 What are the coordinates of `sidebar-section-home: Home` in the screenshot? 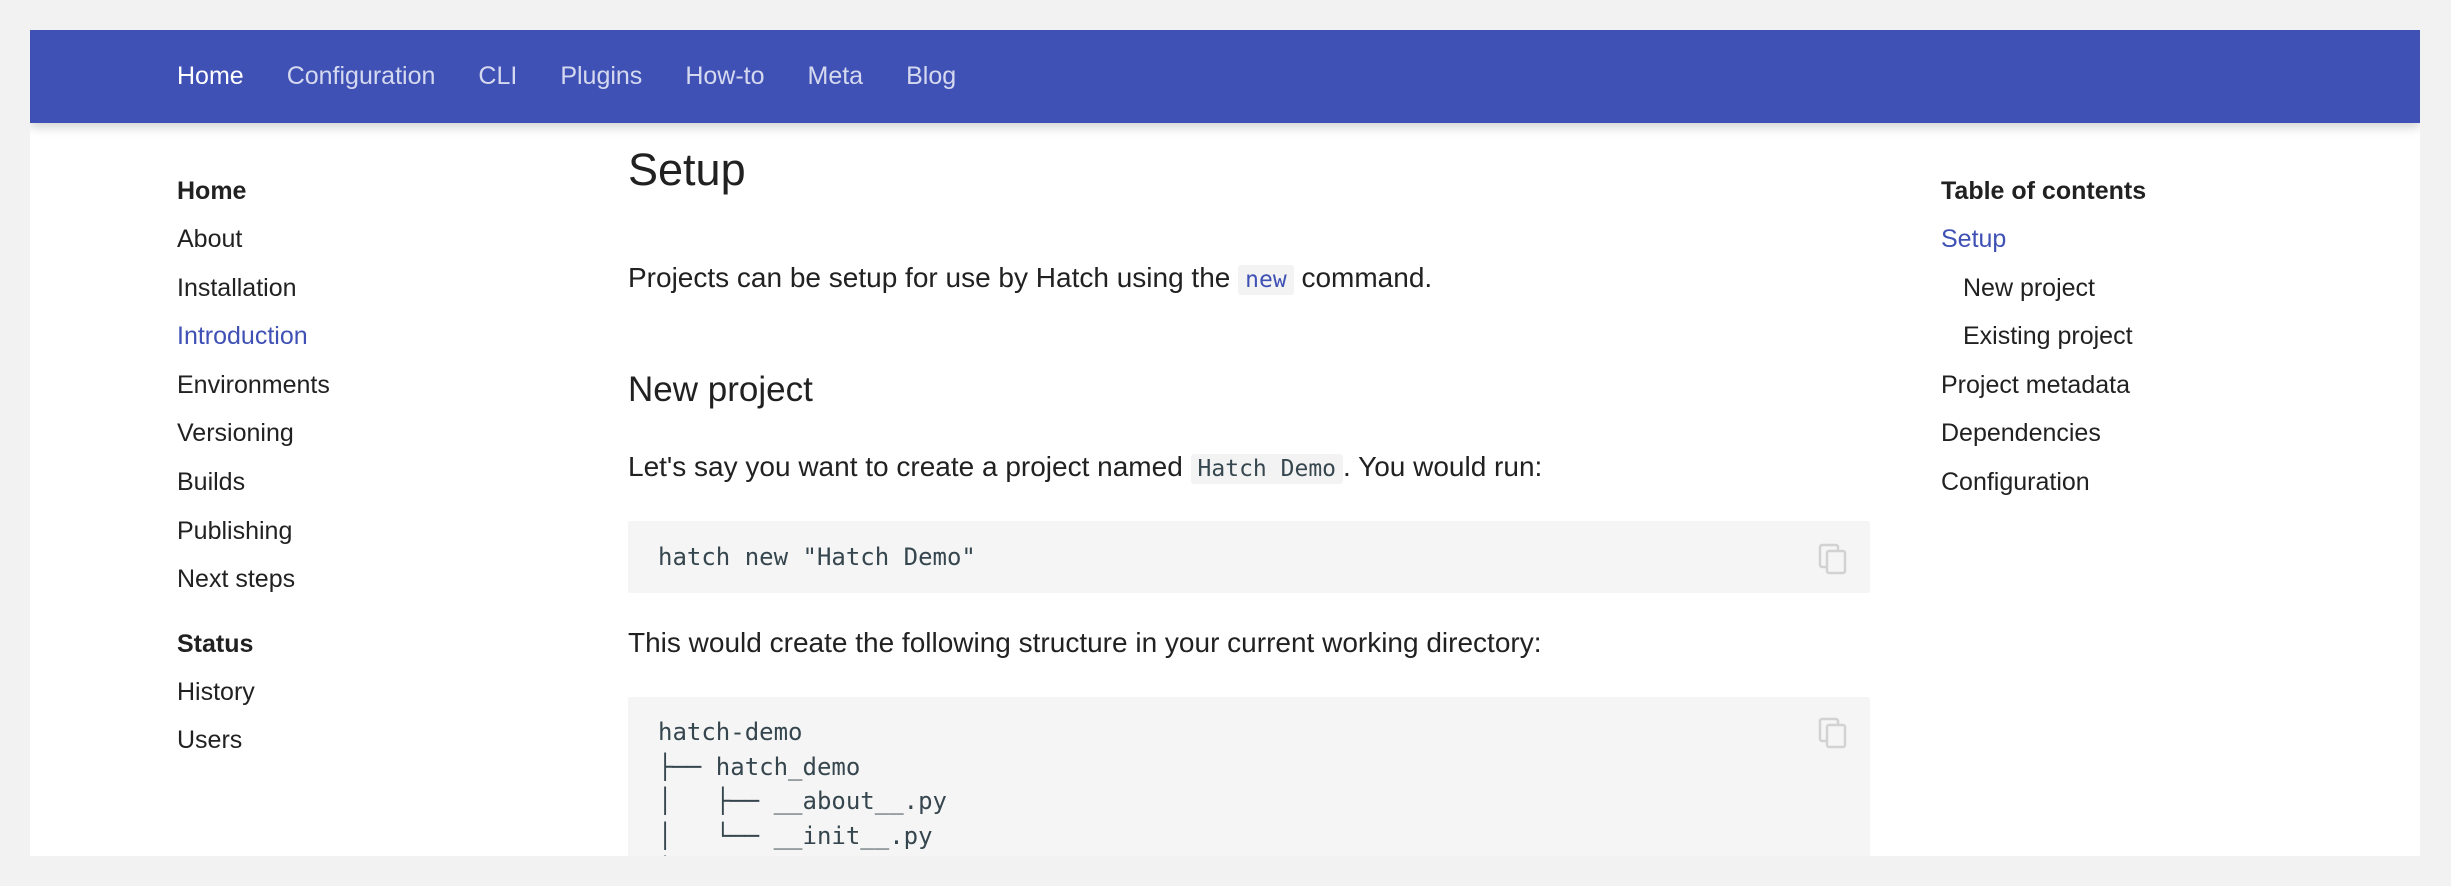 It's located at (212, 191).